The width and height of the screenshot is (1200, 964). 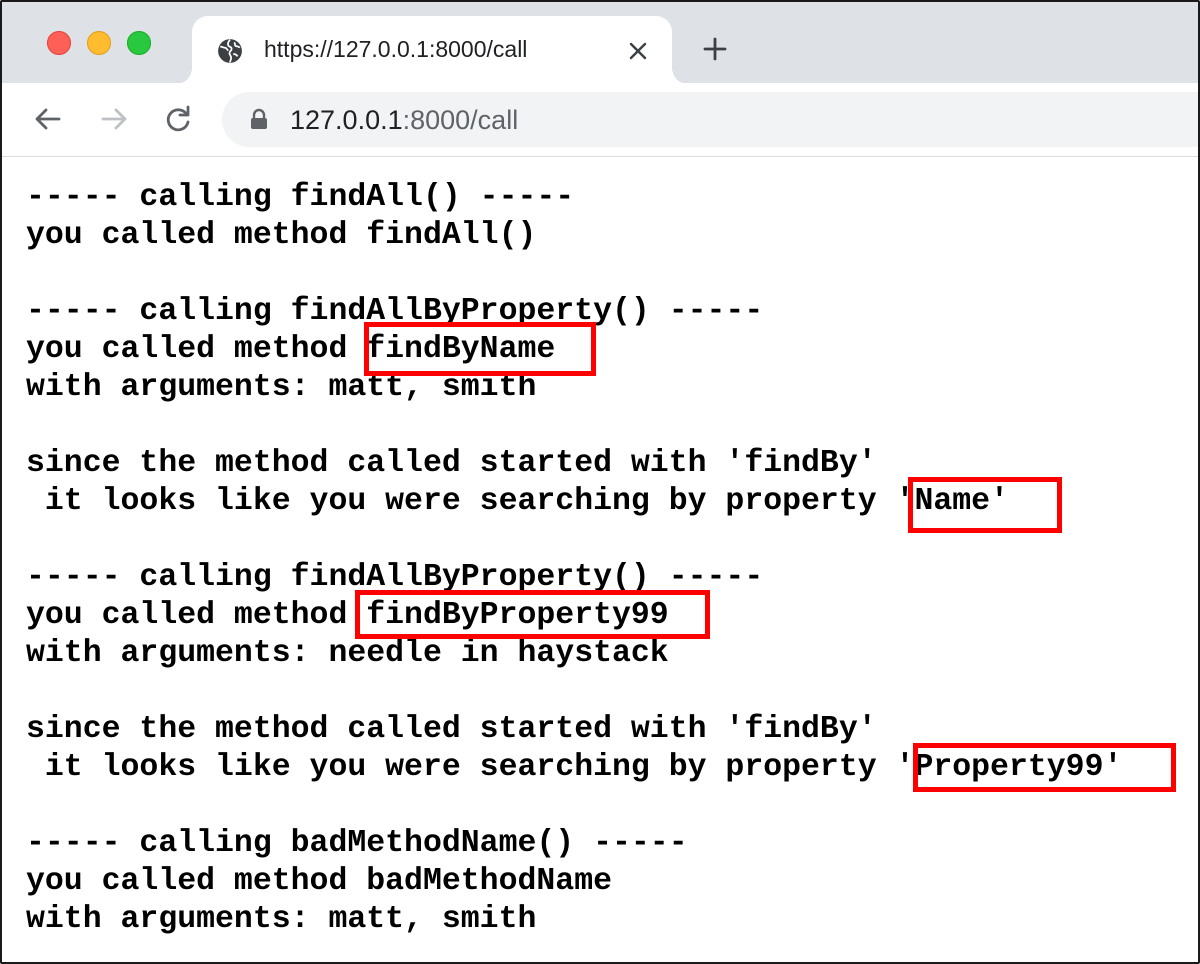 What do you see at coordinates (139, 43) in the screenshot?
I see `maximize-window-button` at bounding box center [139, 43].